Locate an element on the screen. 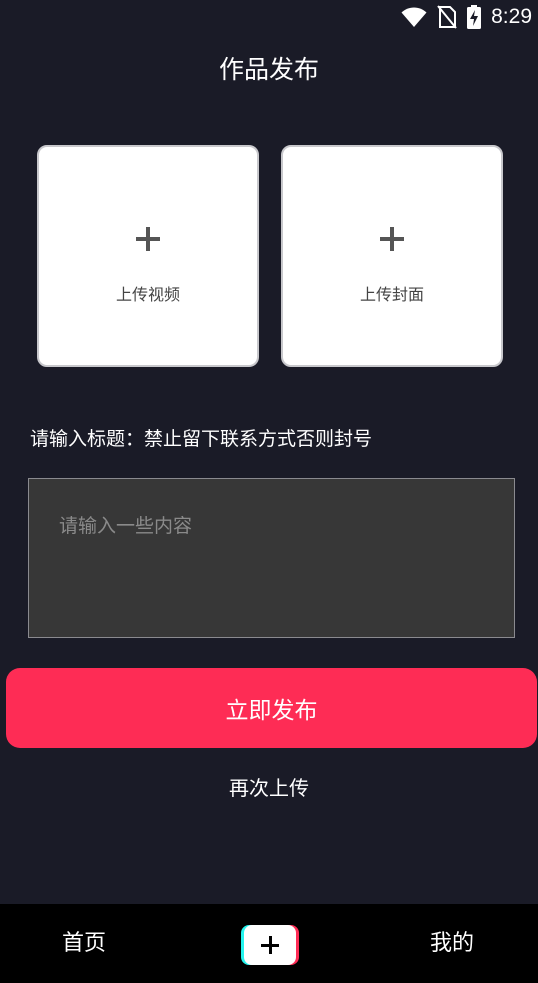 The height and width of the screenshot is (983, 538). status-time: 8:29 is located at coordinates (511, 16).